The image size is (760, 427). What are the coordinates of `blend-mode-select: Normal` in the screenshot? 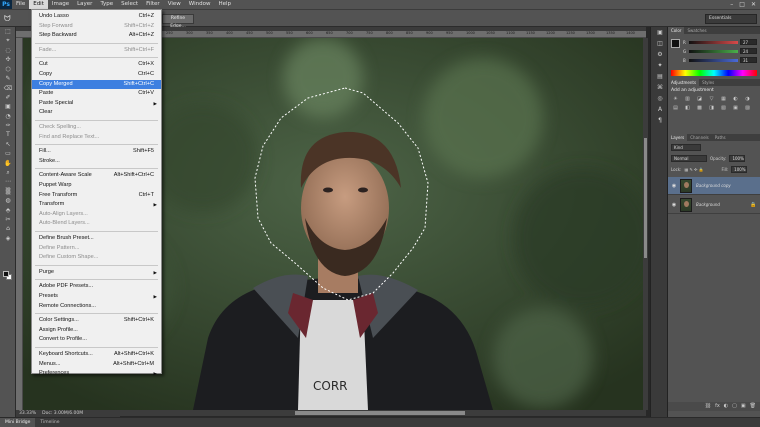 It's located at (689, 158).